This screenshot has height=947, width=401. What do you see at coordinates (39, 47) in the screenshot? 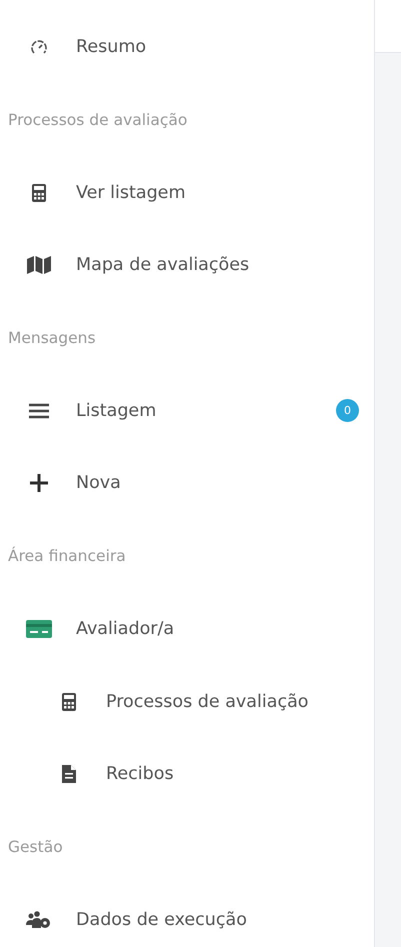
I see `gauge-icon` at bounding box center [39, 47].